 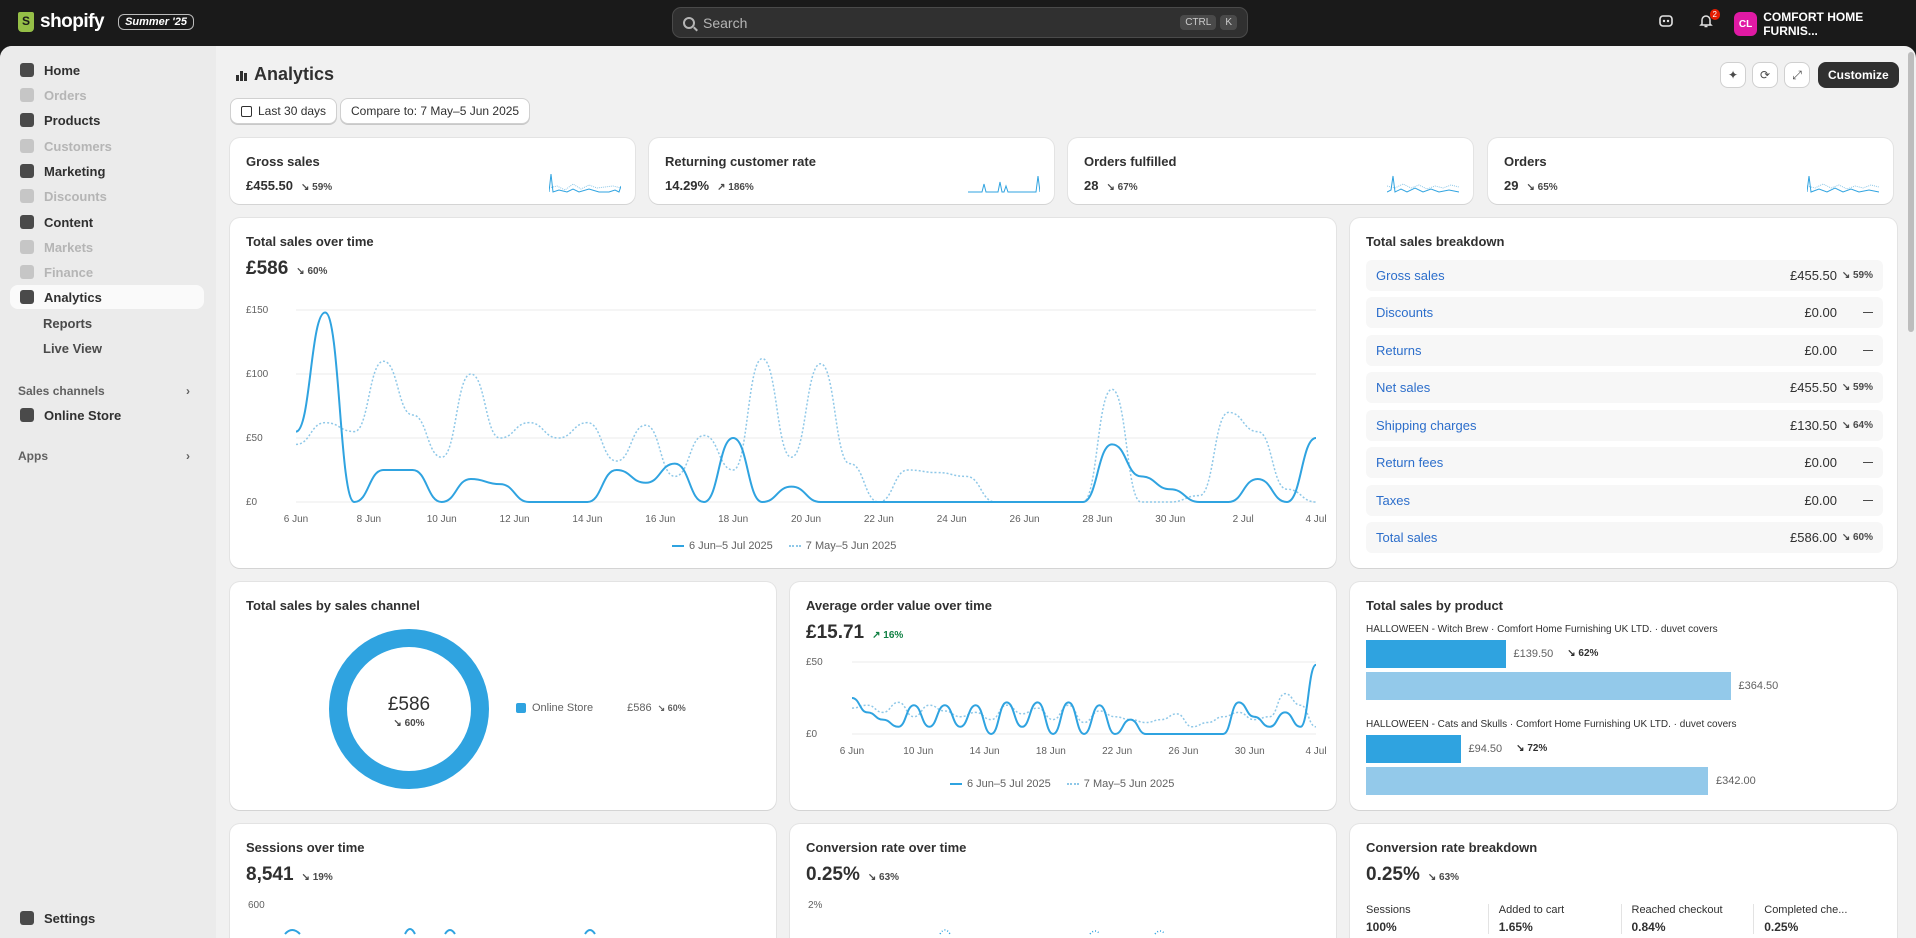 I want to click on product-current-amount: £139.50, so click(x=1533, y=654).